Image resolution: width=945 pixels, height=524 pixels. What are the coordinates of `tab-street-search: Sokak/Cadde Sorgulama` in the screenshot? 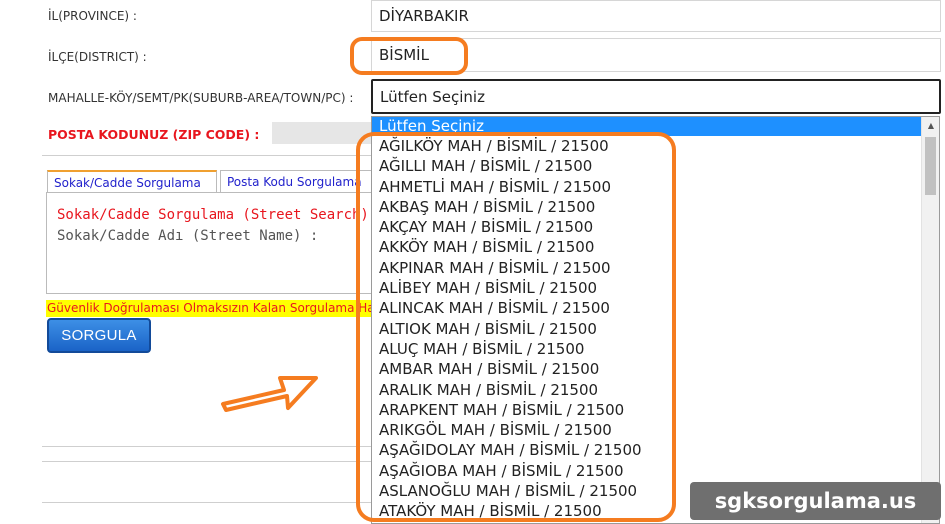 It's located at (132, 181).